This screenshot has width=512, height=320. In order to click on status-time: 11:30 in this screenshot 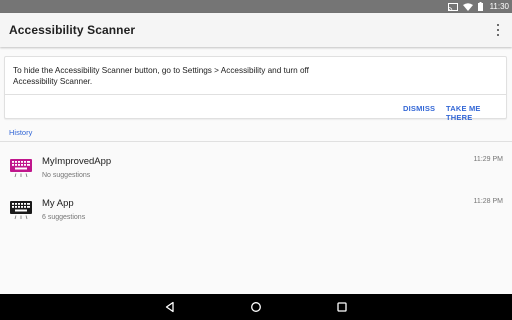, I will do `click(499, 6)`.